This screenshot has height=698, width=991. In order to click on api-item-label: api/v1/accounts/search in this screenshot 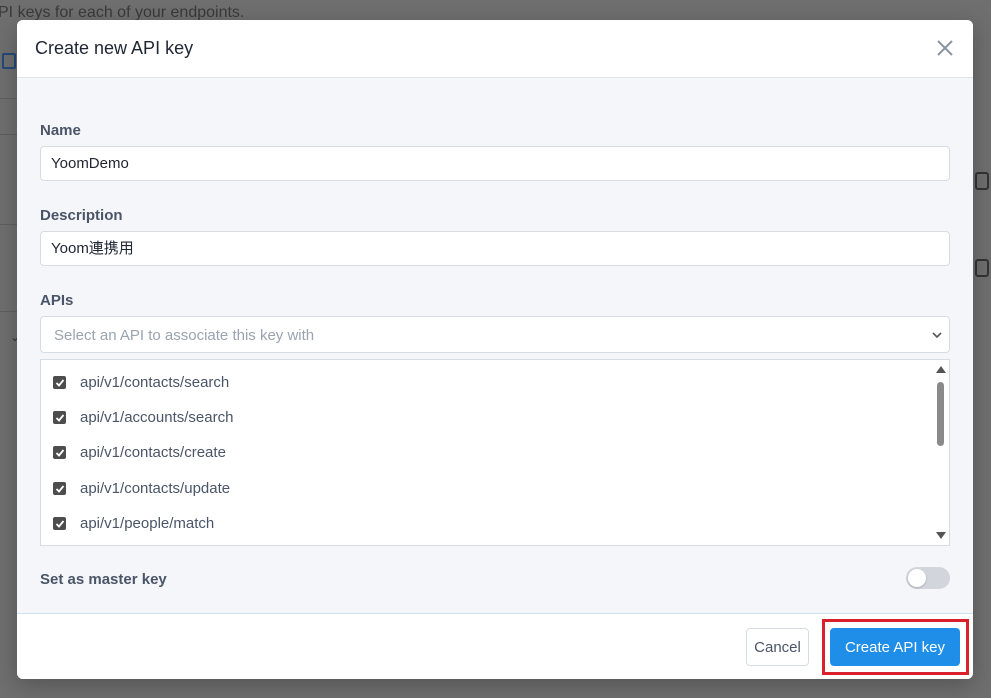, I will do `click(157, 417)`.